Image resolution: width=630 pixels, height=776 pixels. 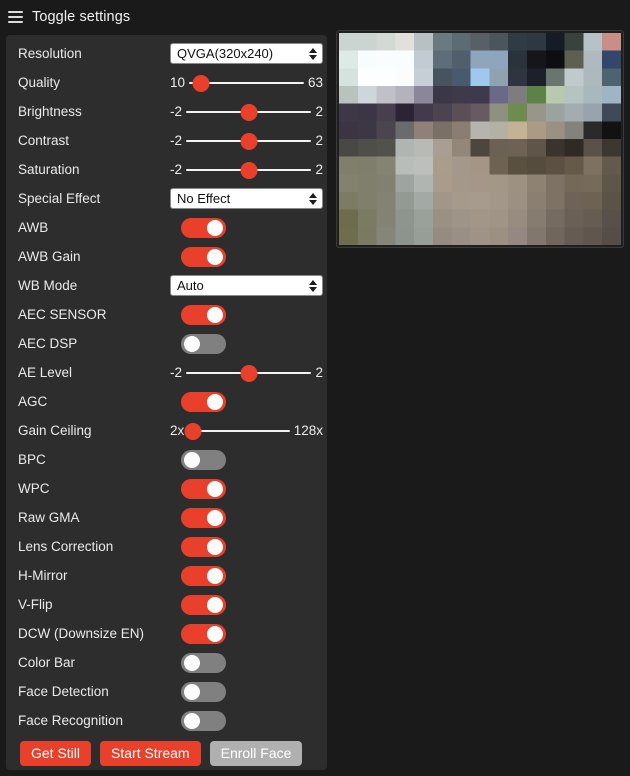 I want to click on setting-label: V-Flip, so click(x=35, y=604).